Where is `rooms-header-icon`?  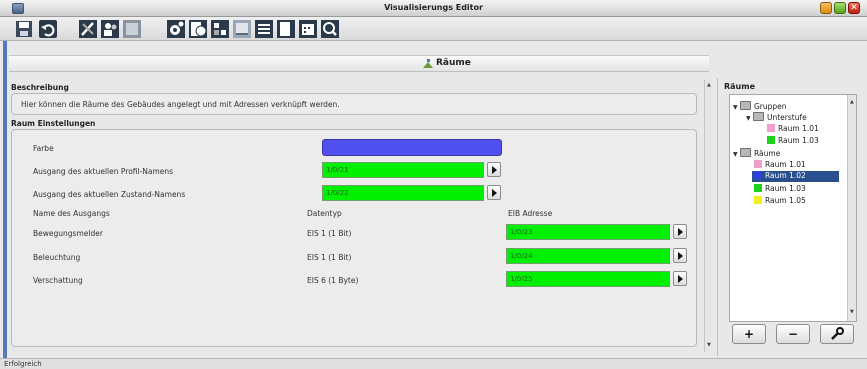 rooms-header-icon is located at coordinates (428, 64).